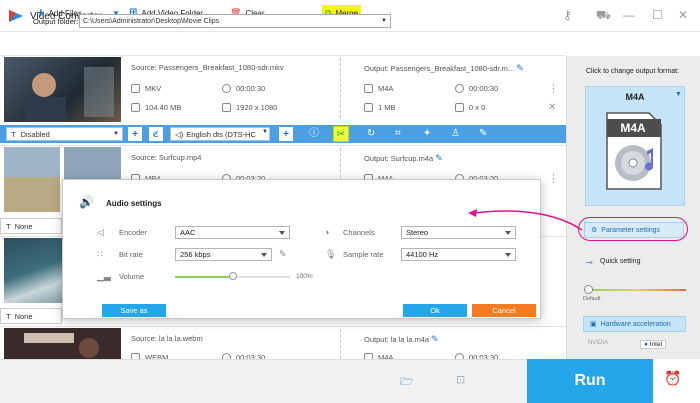 The image size is (700, 403). I want to click on sample-rate-label: Sample rate, so click(363, 254).